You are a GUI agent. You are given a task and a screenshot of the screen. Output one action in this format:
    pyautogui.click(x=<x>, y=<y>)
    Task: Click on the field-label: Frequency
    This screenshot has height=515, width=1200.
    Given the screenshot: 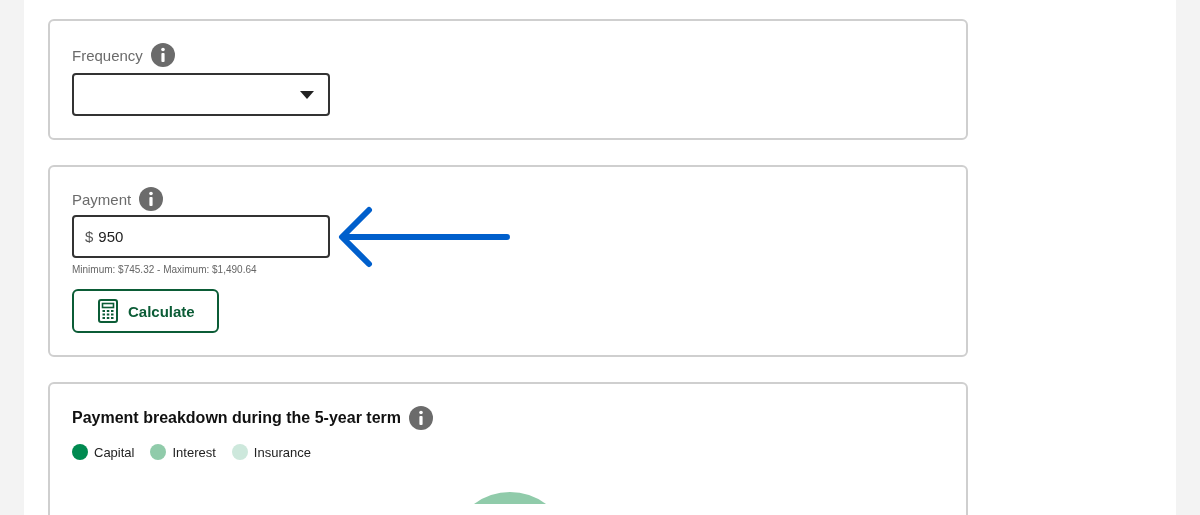 What is the action you would take?
    pyautogui.click(x=107, y=55)
    